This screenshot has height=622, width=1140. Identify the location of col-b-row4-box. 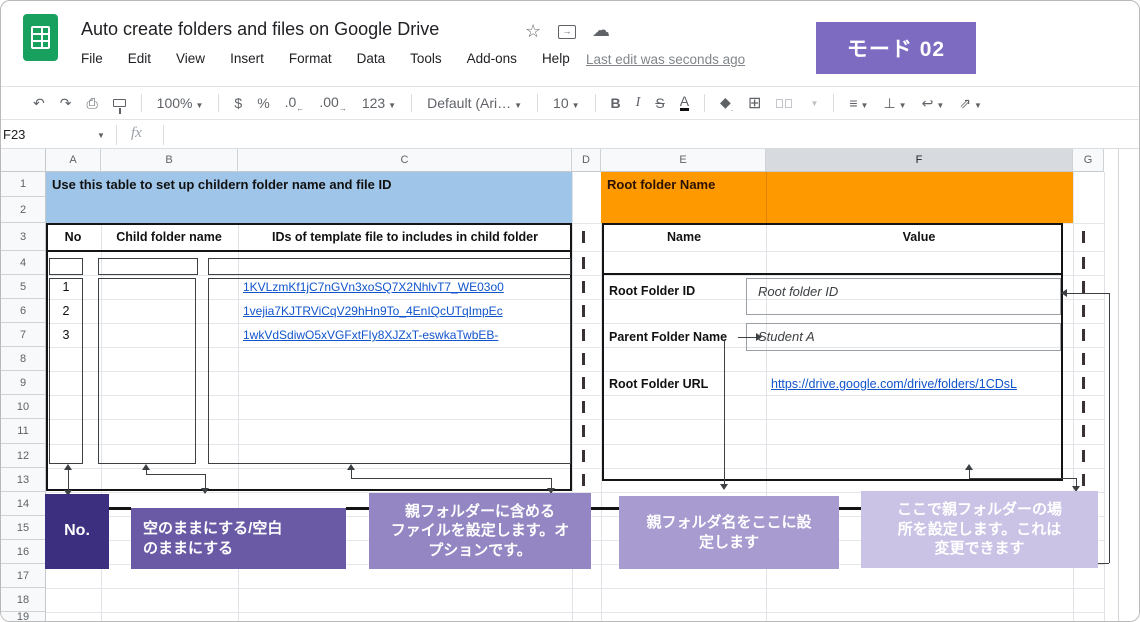
(148, 266).